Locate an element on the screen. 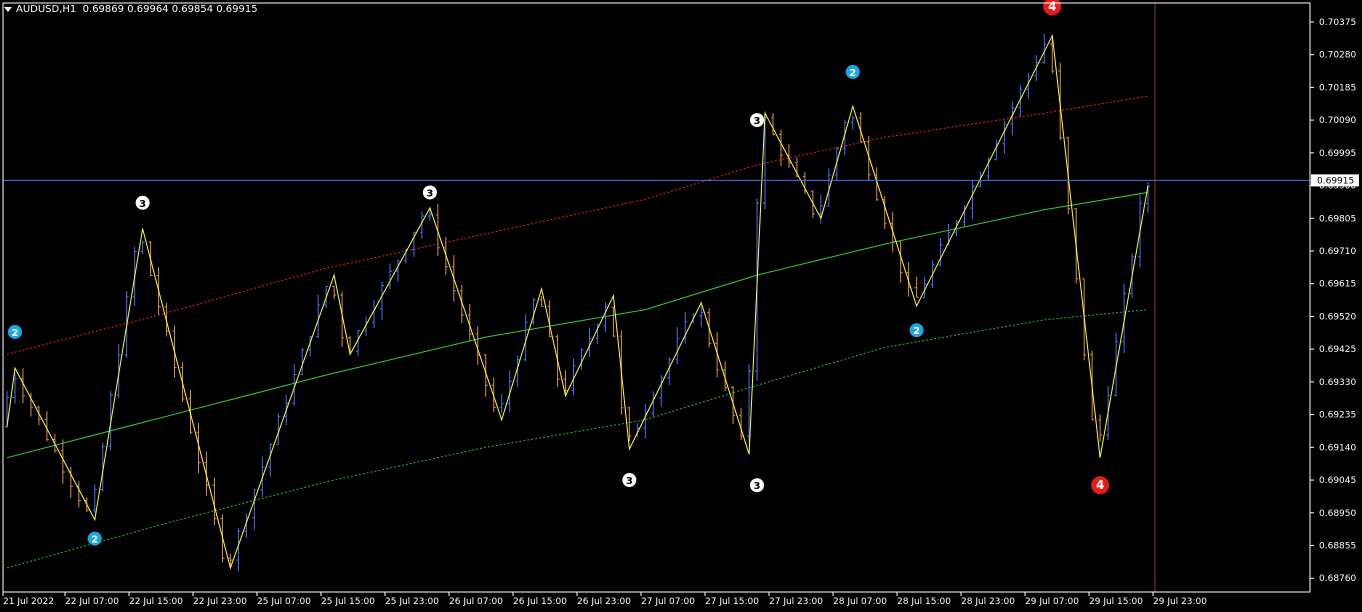 The height and width of the screenshot is (612, 1362). price-tick-label: 0.68760 is located at coordinates (1337, 579).